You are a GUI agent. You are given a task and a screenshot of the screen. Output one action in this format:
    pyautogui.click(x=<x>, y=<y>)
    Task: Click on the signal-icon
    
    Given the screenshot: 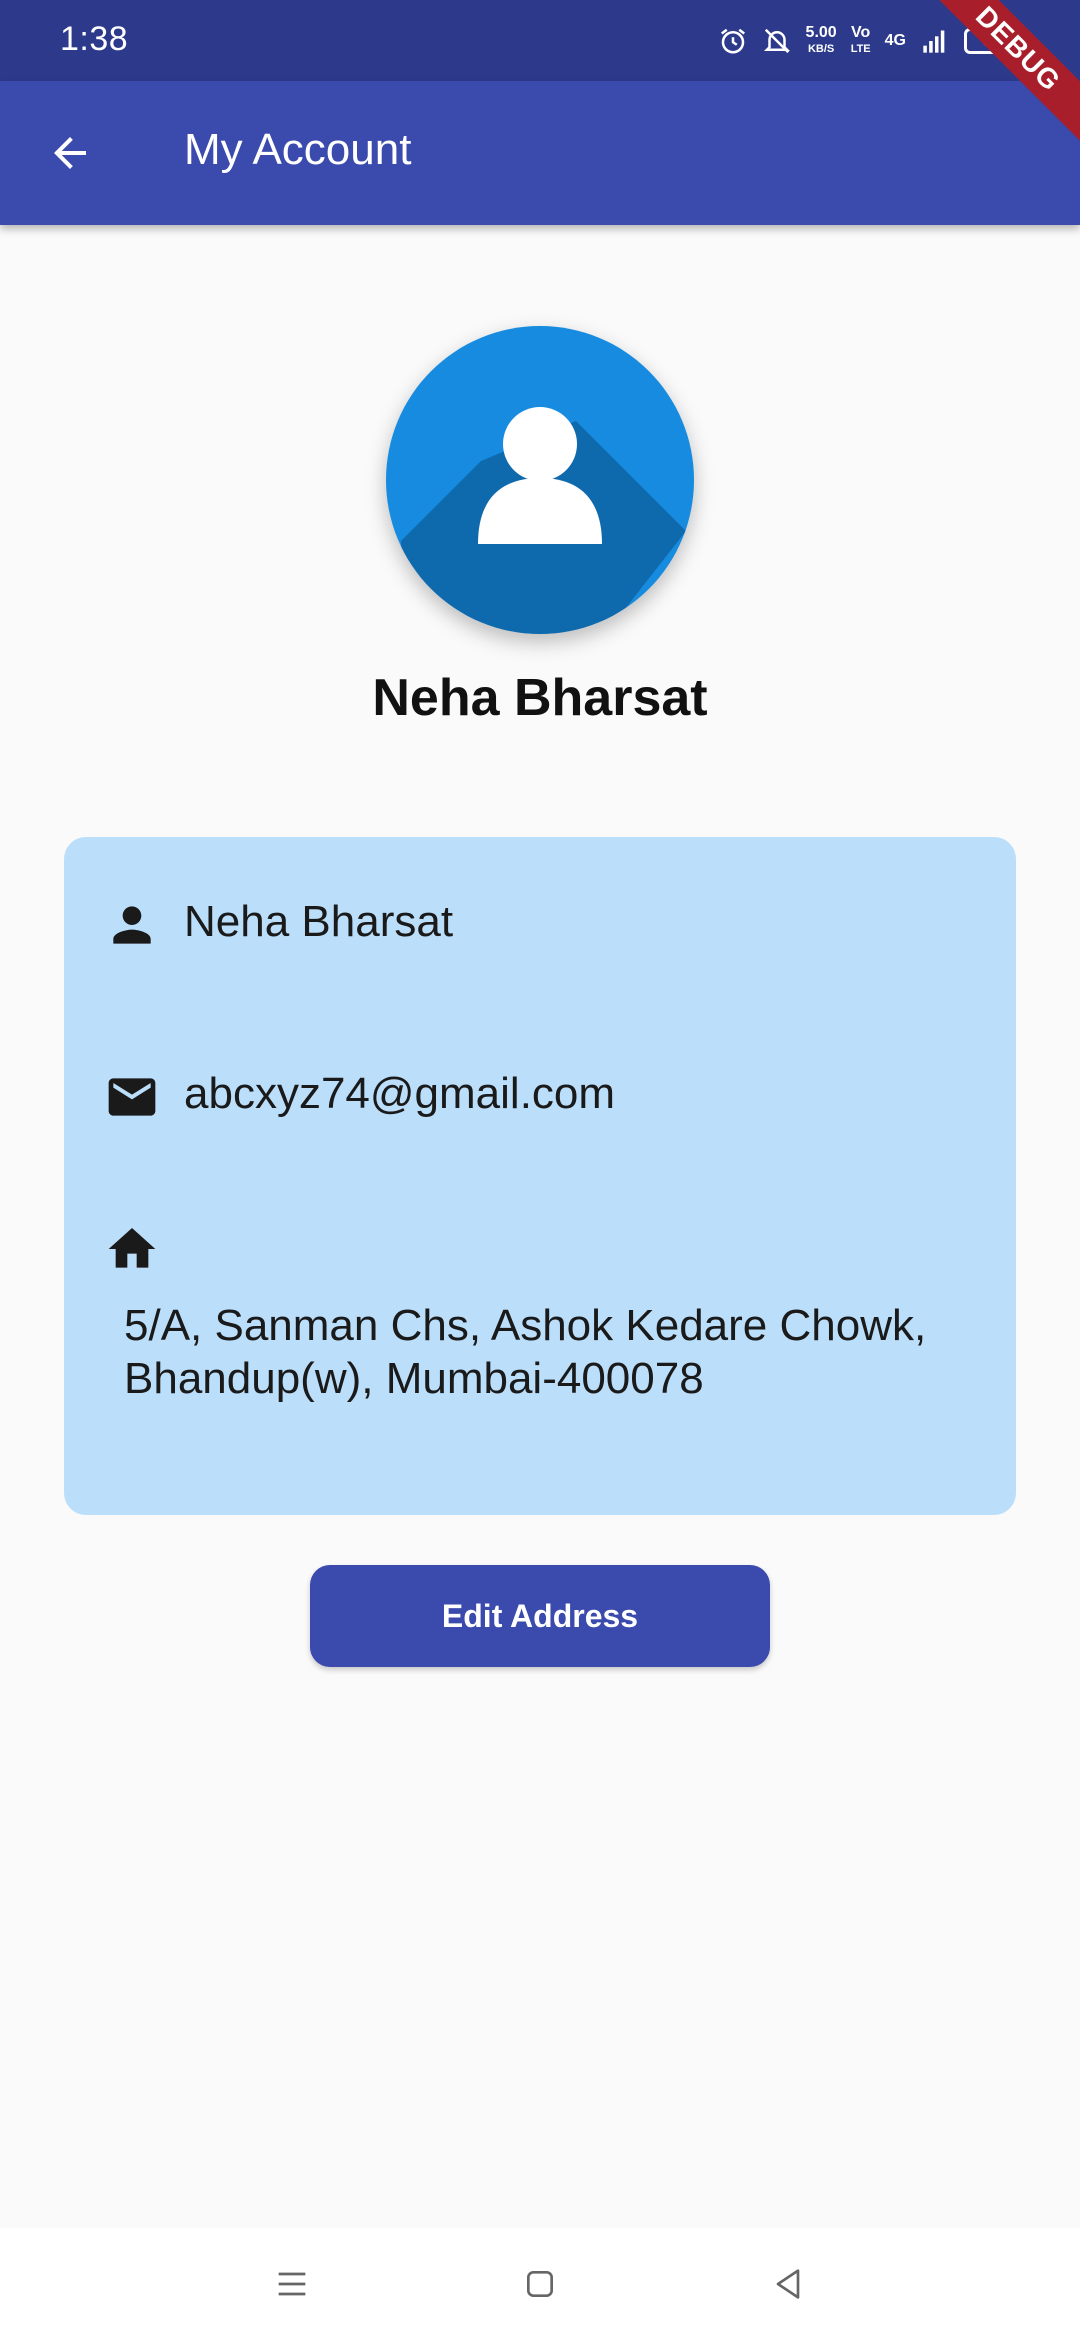 What is the action you would take?
    pyautogui.click(x=934, y=41)
    